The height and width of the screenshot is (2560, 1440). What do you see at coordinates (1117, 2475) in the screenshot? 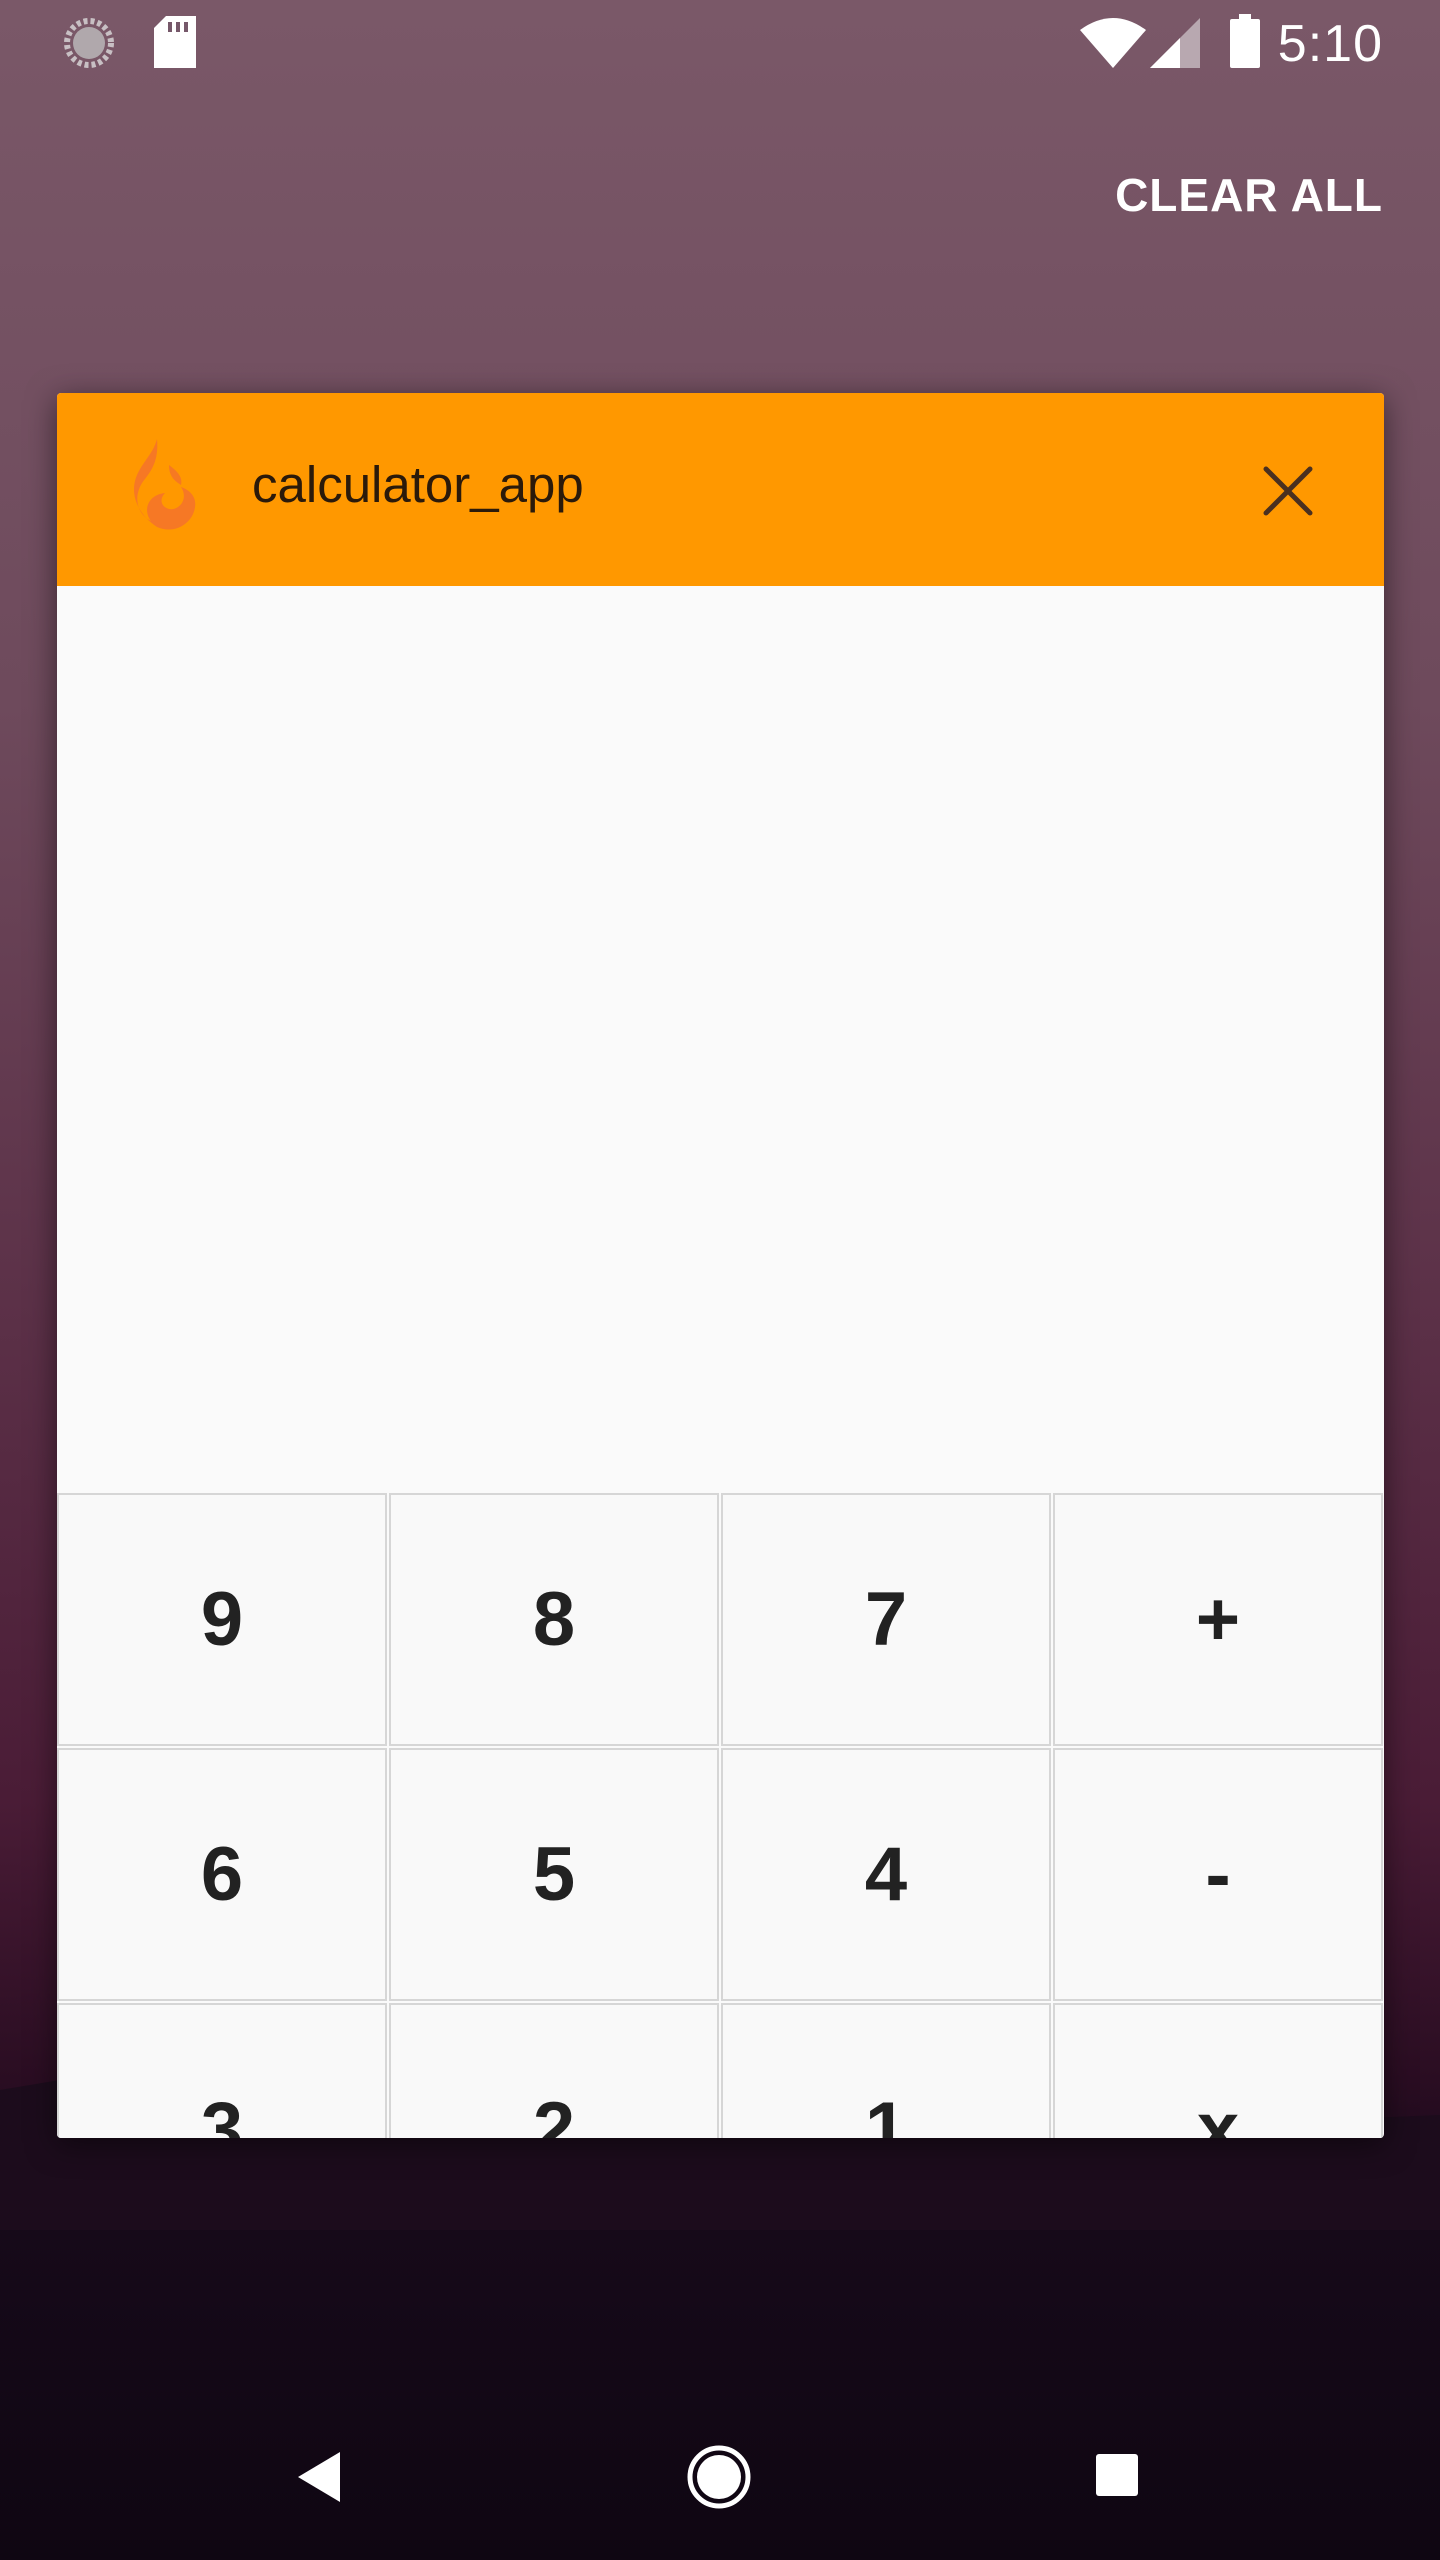
I see `recents-icon` at bounding box center [1117, 2475].